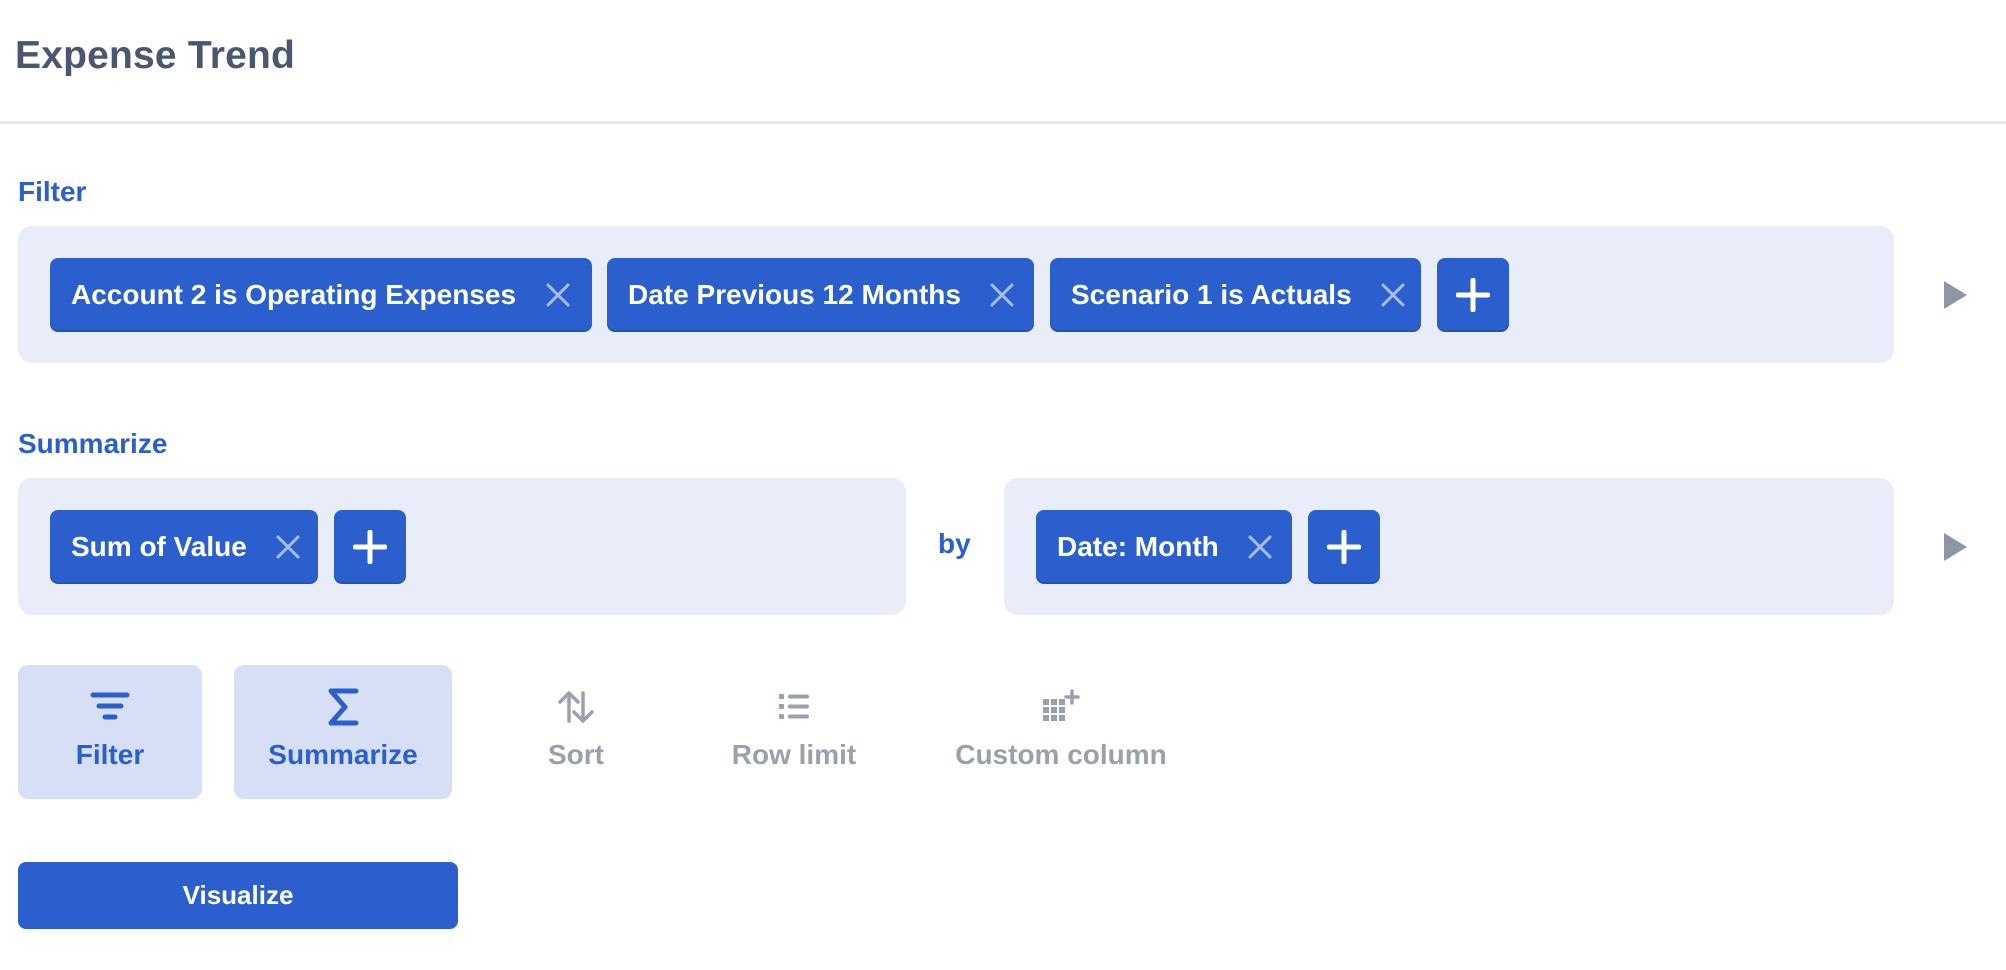 The image size is (2006, 970). I want to click on filter-section-label: Filter, so click(52, 191).